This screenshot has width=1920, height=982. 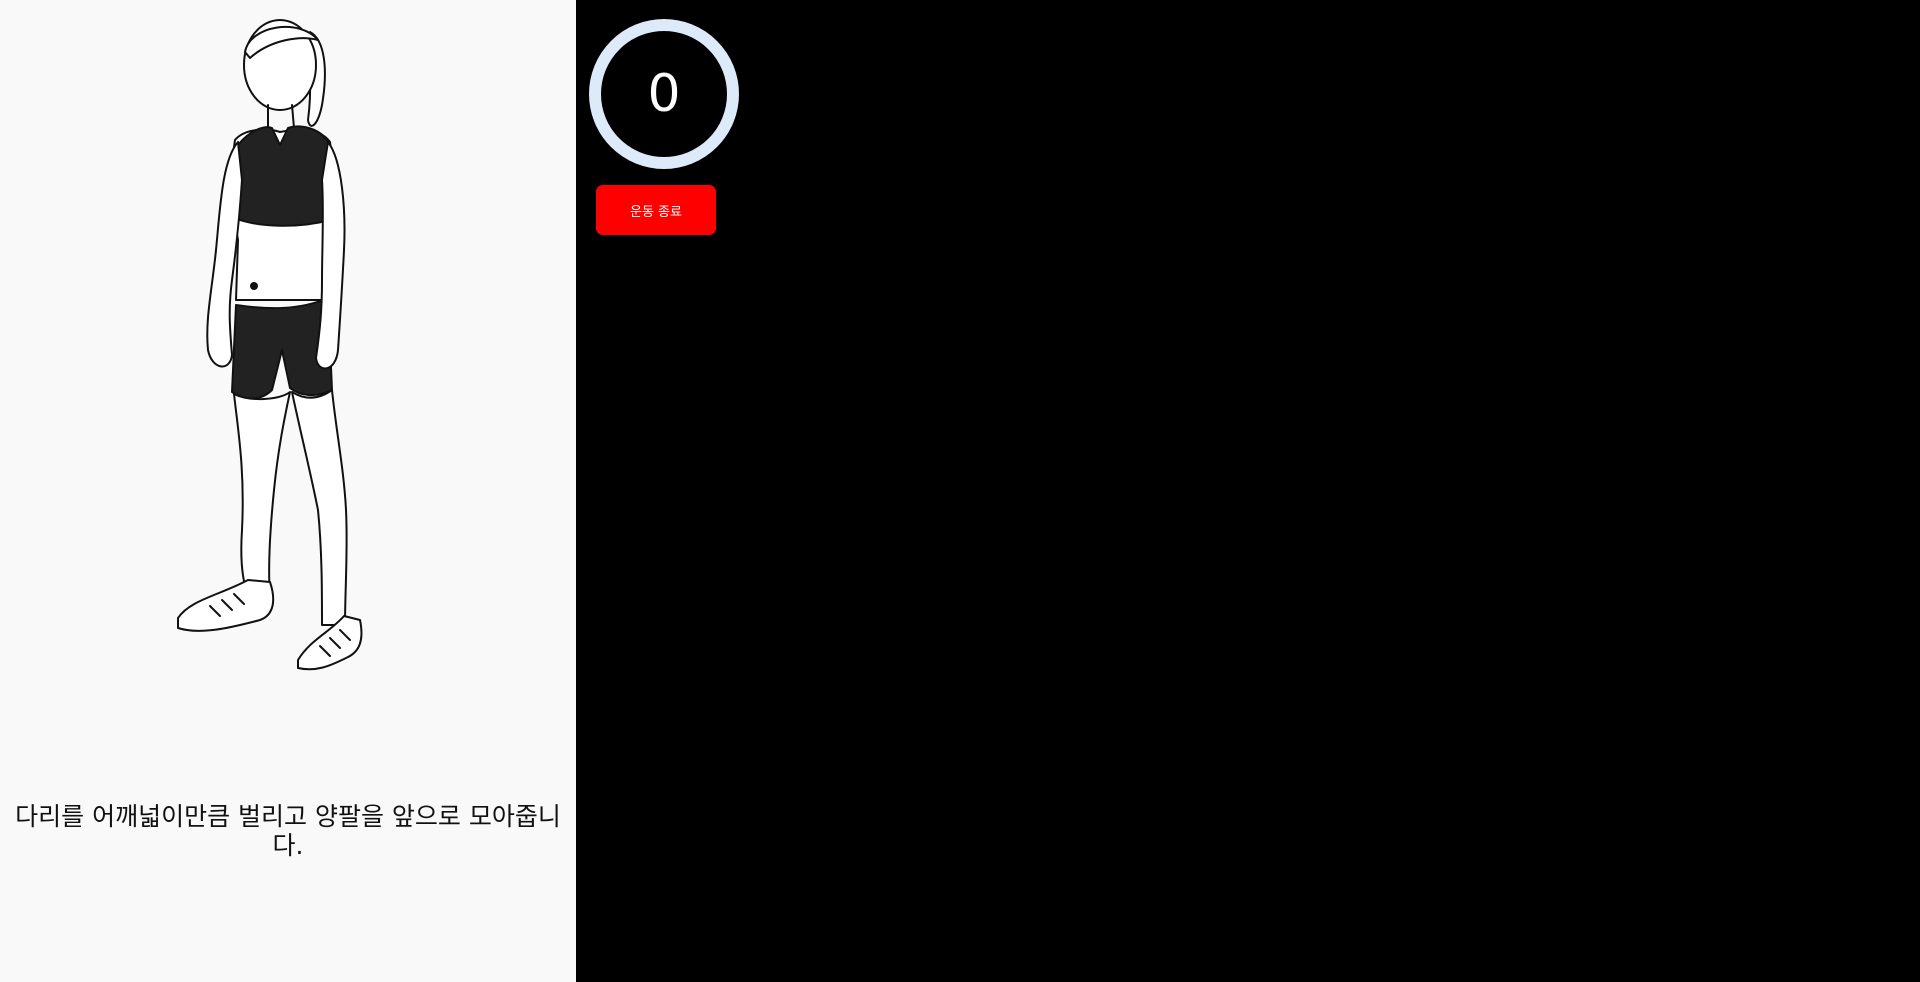 I want to click on rep-counter: 0, so click(x=664, y=94).